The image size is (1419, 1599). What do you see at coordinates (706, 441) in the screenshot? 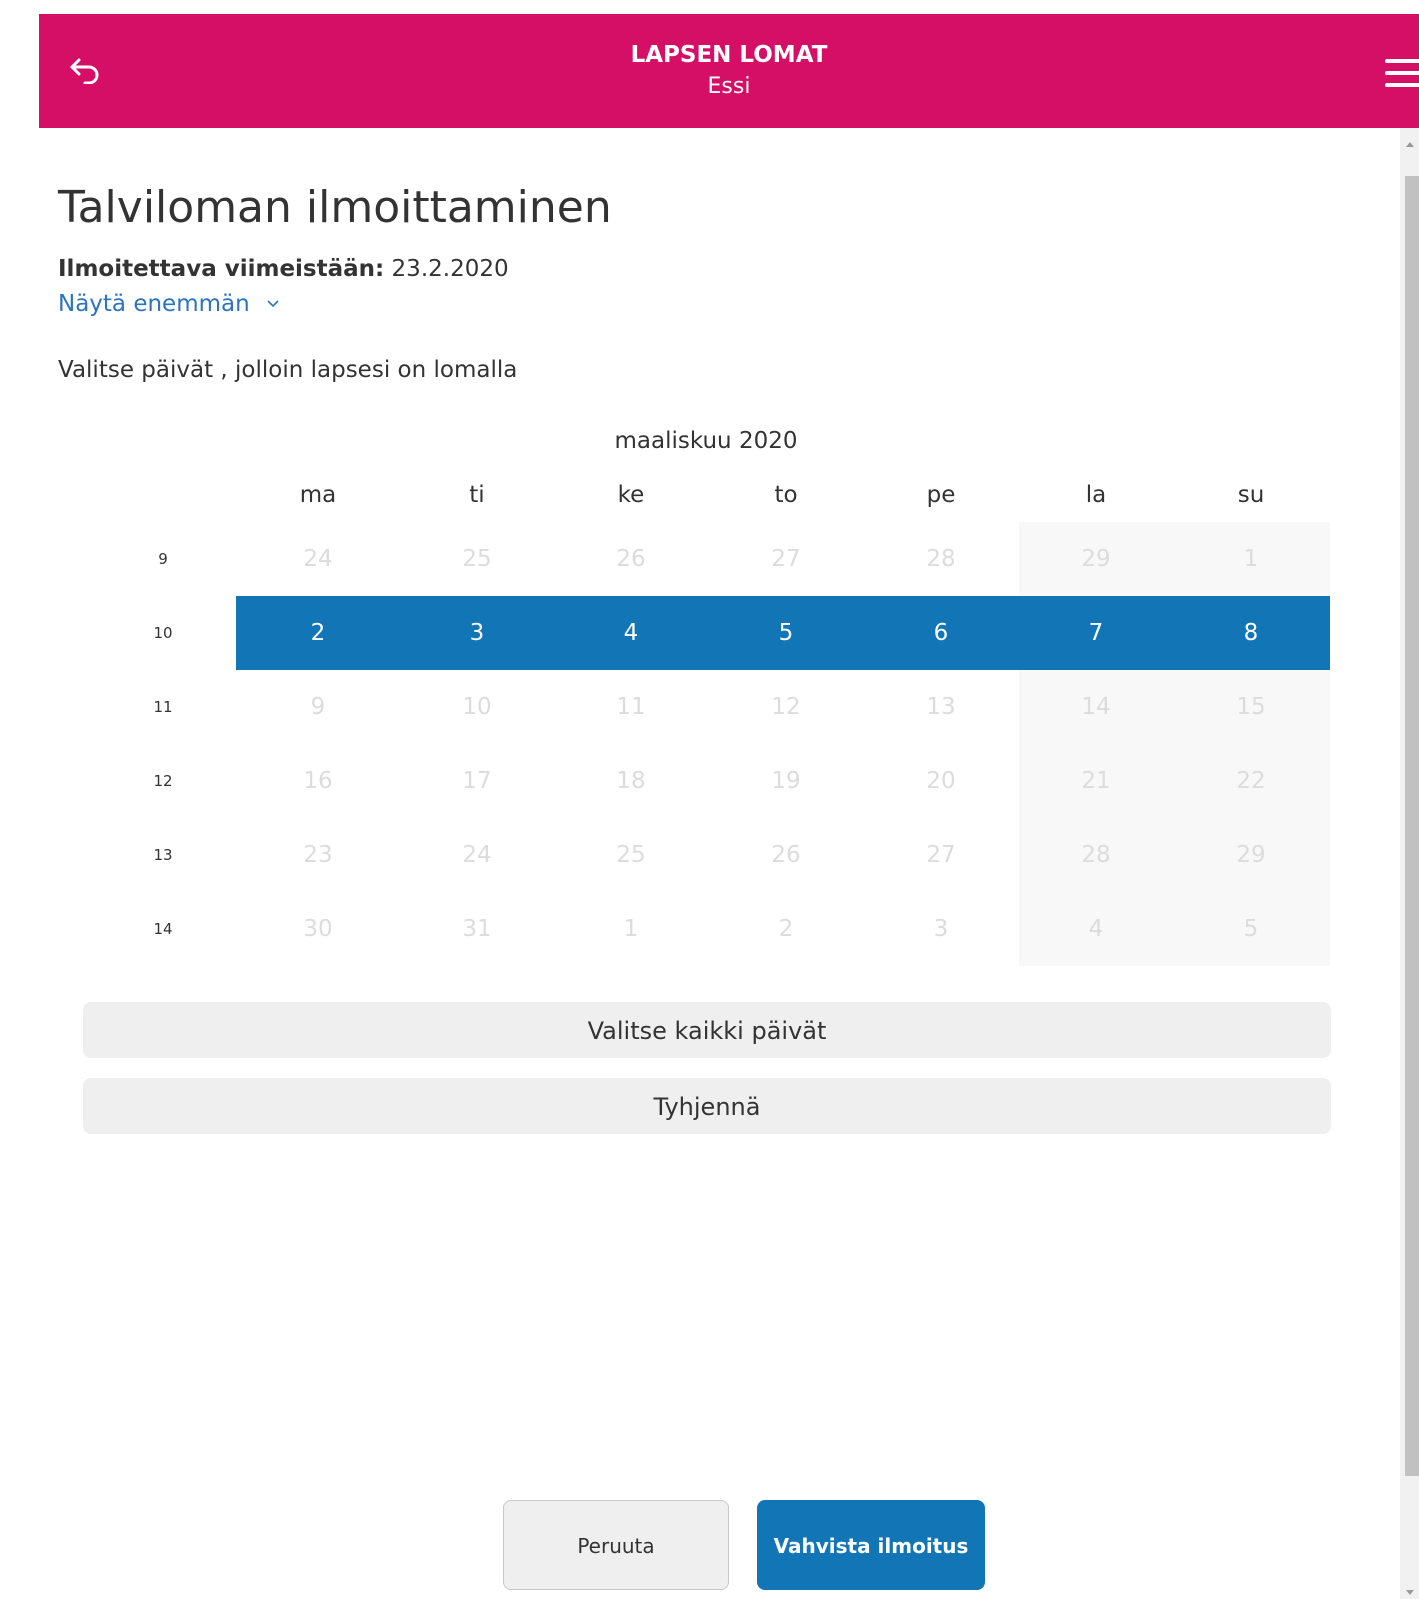
I see `calendar-month-label: maaliskuu 2020` at bounding box center [706, 441].